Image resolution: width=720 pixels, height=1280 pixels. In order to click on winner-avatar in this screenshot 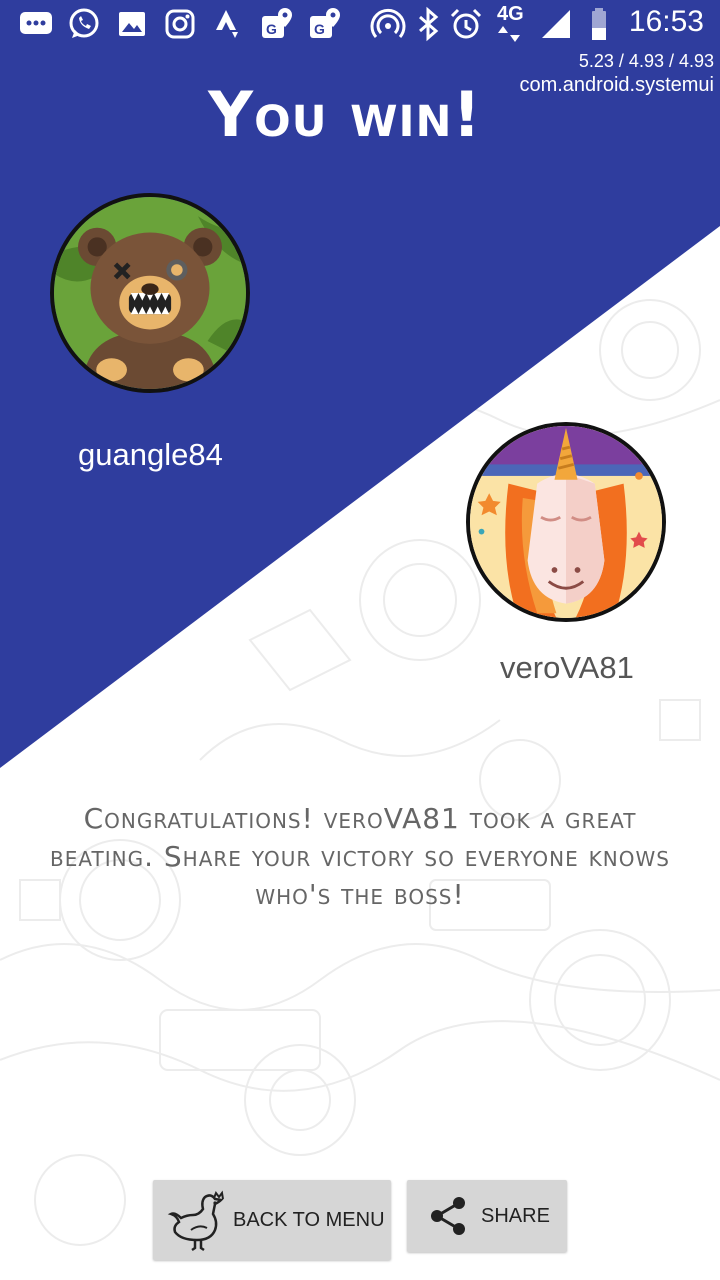, I will do `click(150, 293)`.